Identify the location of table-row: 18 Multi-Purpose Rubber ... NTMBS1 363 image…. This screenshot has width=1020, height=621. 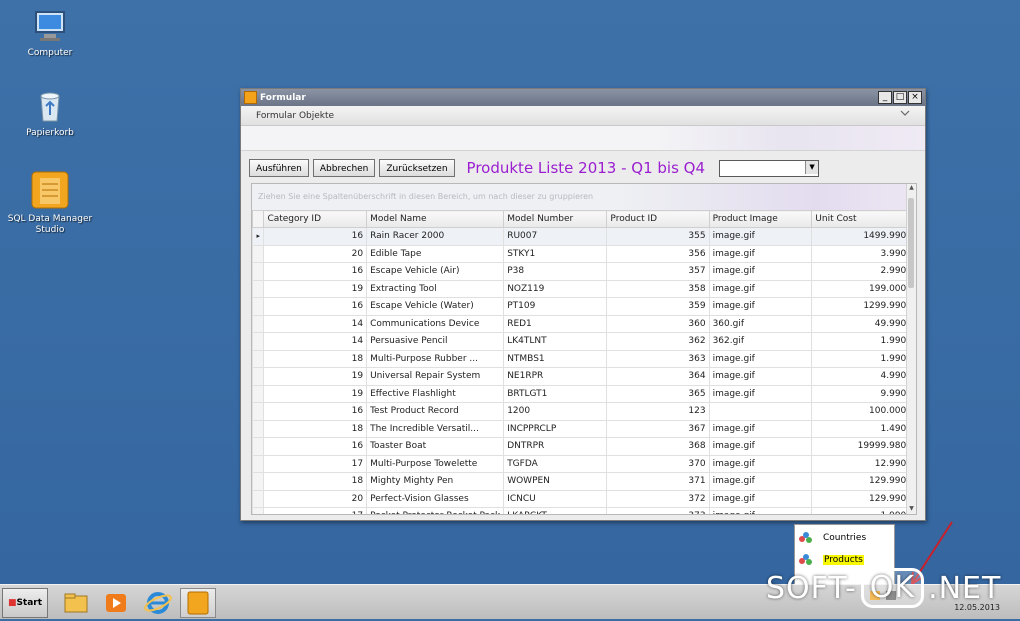
(584, 358).